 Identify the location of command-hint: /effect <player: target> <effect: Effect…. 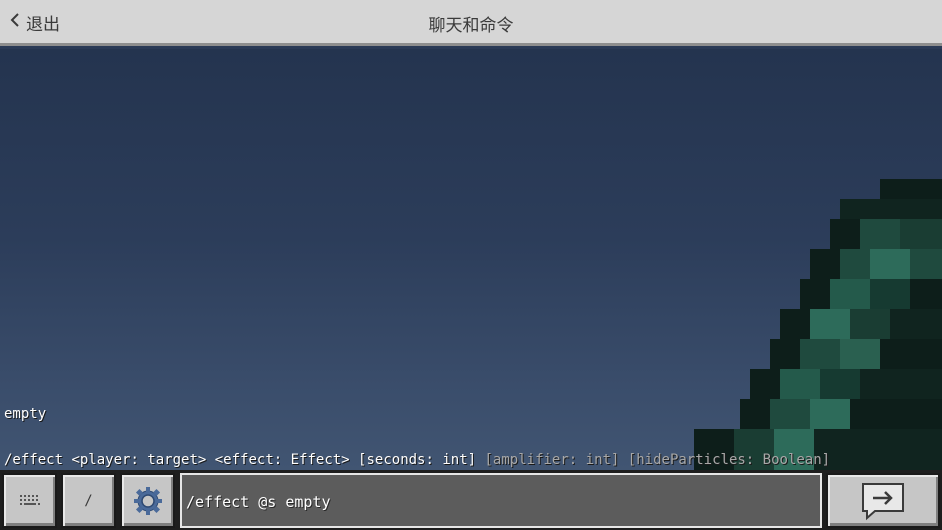
(417, 460).